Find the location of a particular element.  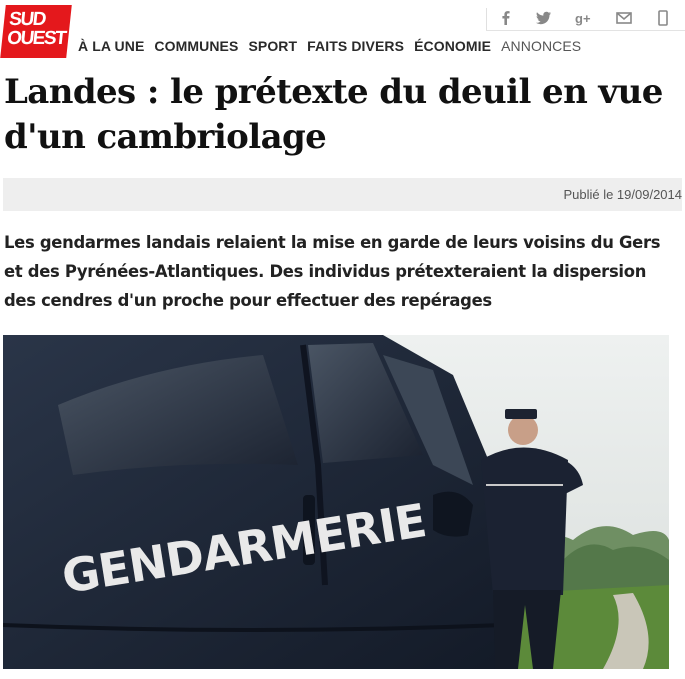

svg-text: g+ is located at coordinates (583, 18).